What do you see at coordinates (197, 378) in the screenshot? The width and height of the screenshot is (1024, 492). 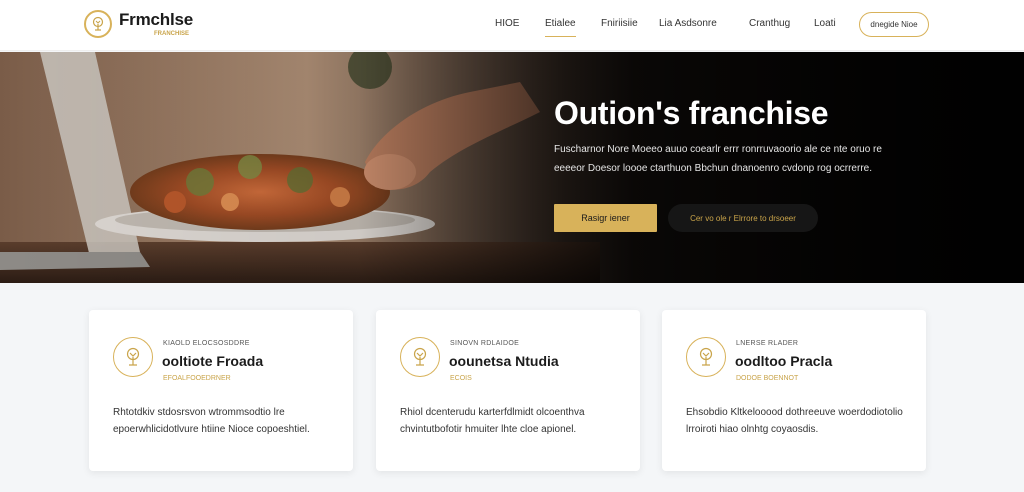 I see `card-subtitle: EFOALFOOEDRNER` at bounding box center [197, 378].